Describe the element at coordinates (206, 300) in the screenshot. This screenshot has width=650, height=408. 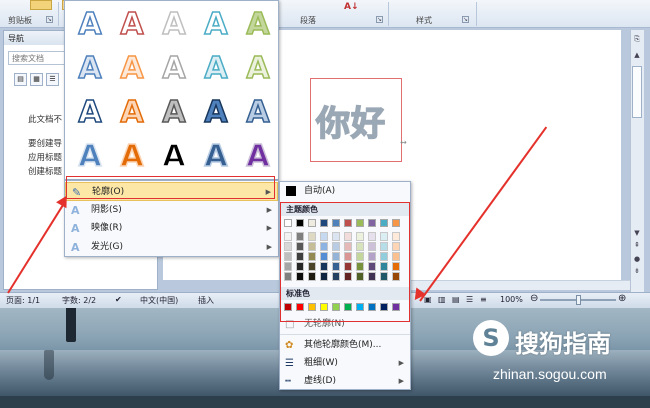
I see `status-mode: 插入` at that location.